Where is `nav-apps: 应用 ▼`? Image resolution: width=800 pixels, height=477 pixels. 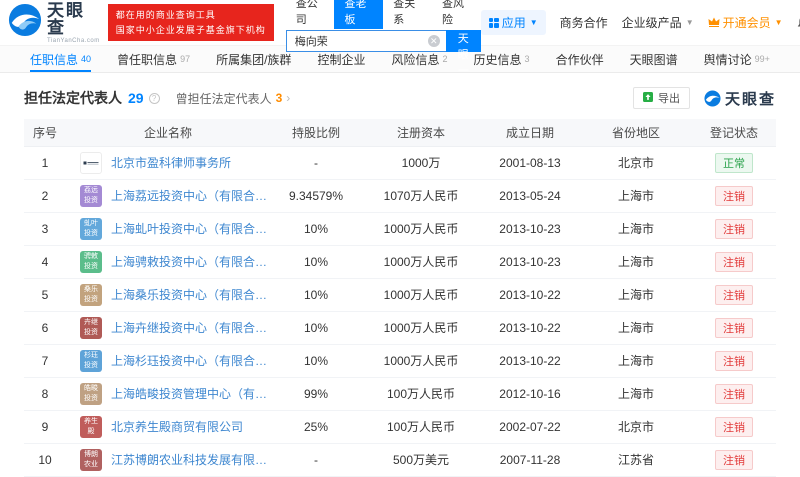
nav-apps: 应用 ▼ is located at coordinates (513, 22).